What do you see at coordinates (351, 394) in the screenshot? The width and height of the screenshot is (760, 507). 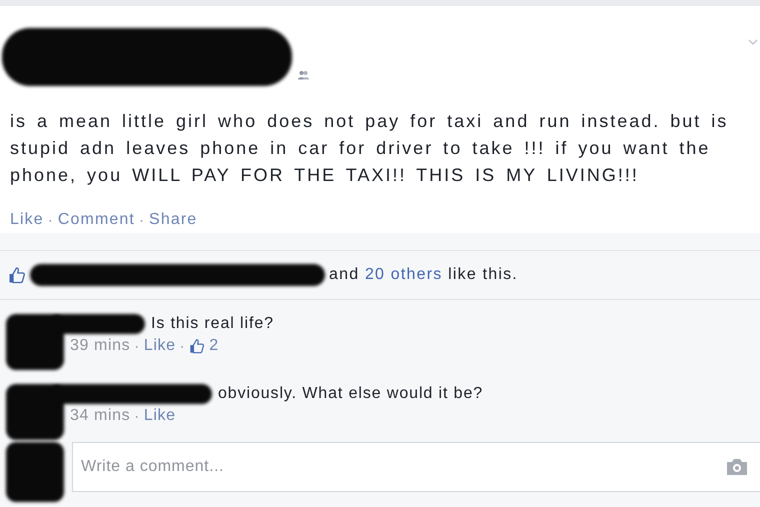 I see `comment-text: obviously. What else would it be?` at bounding box center [351, 394].